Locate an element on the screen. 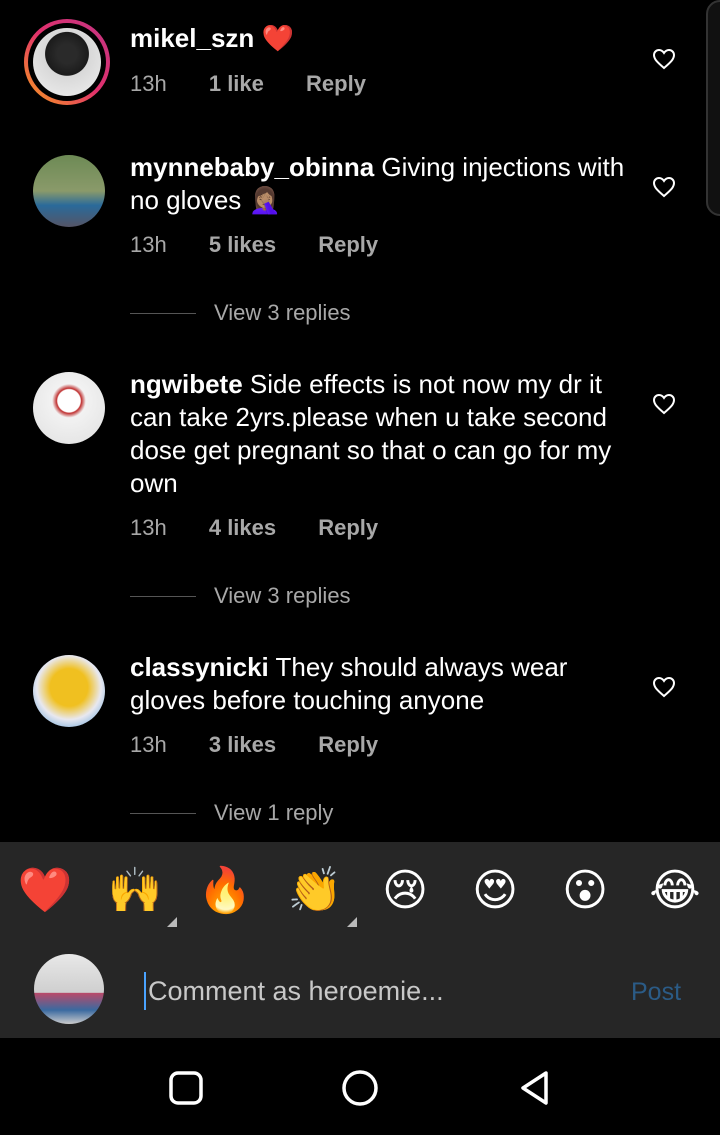  red-heart-emoji-button: ❤️ is located at coordinates (45, 891).